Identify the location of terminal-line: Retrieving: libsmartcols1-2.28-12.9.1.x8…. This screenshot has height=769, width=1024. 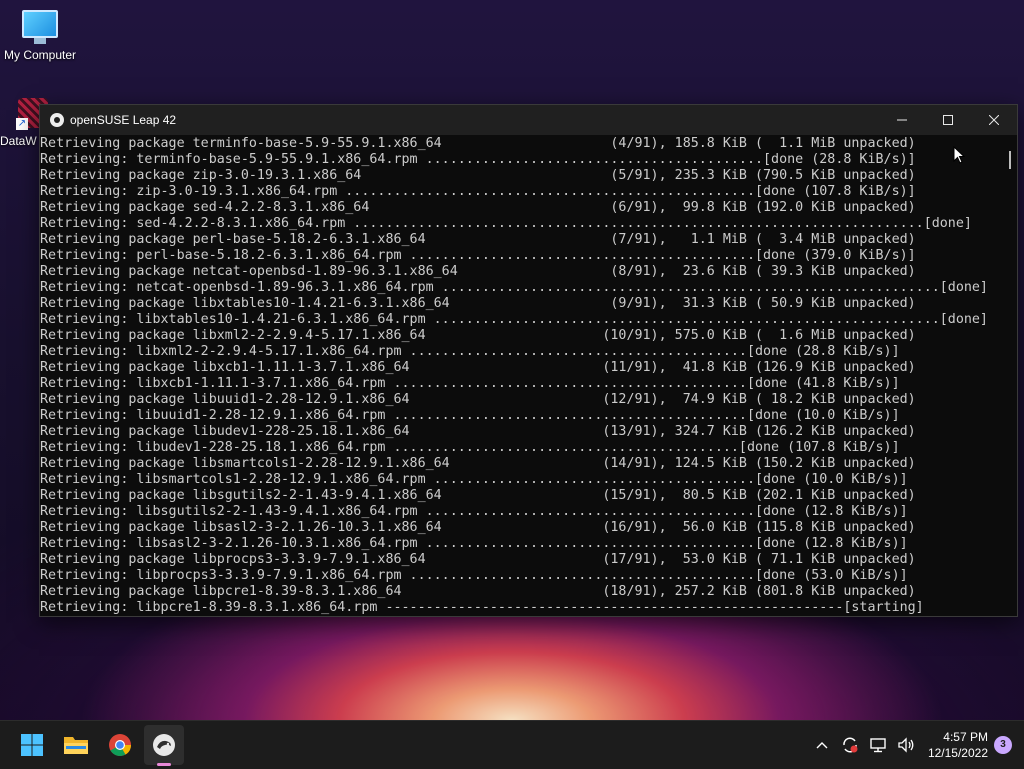
(474, 479).